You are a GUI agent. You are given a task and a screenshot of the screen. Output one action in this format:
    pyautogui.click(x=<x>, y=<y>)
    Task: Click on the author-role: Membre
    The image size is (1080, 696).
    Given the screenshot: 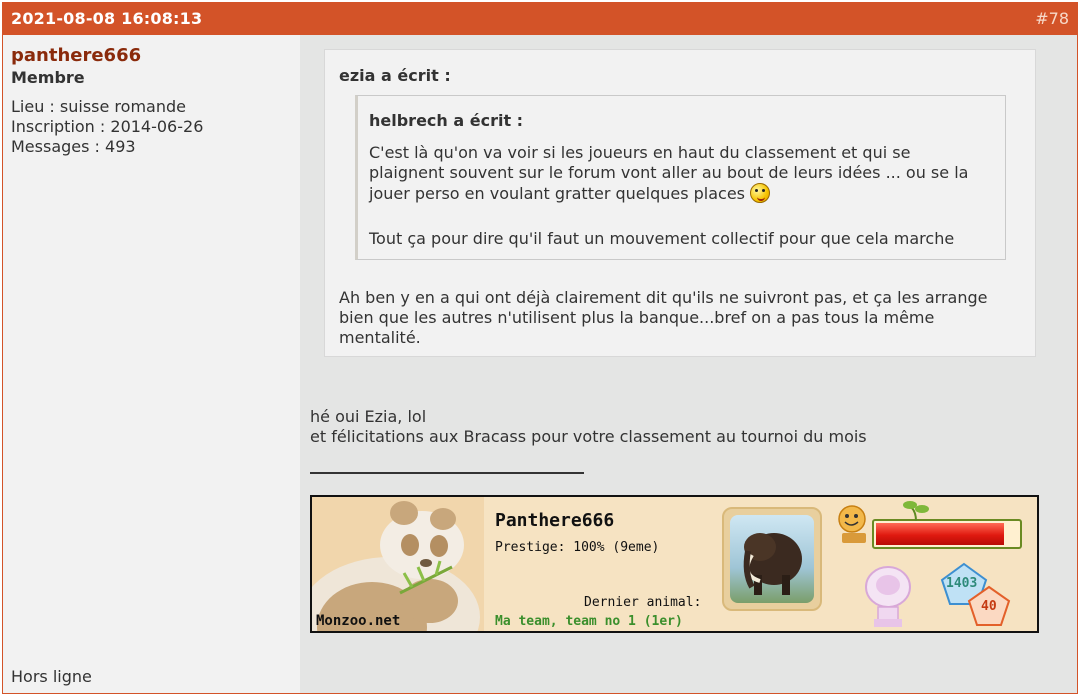 What is the action you would take?
    pyautogui.click(x=48, y=77)
    